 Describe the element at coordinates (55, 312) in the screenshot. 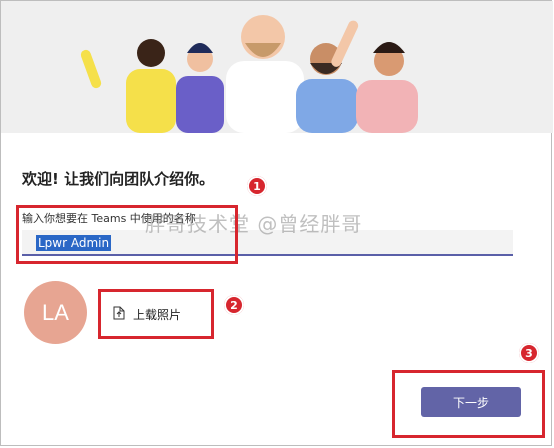

I see `avatar: LA` at that location.